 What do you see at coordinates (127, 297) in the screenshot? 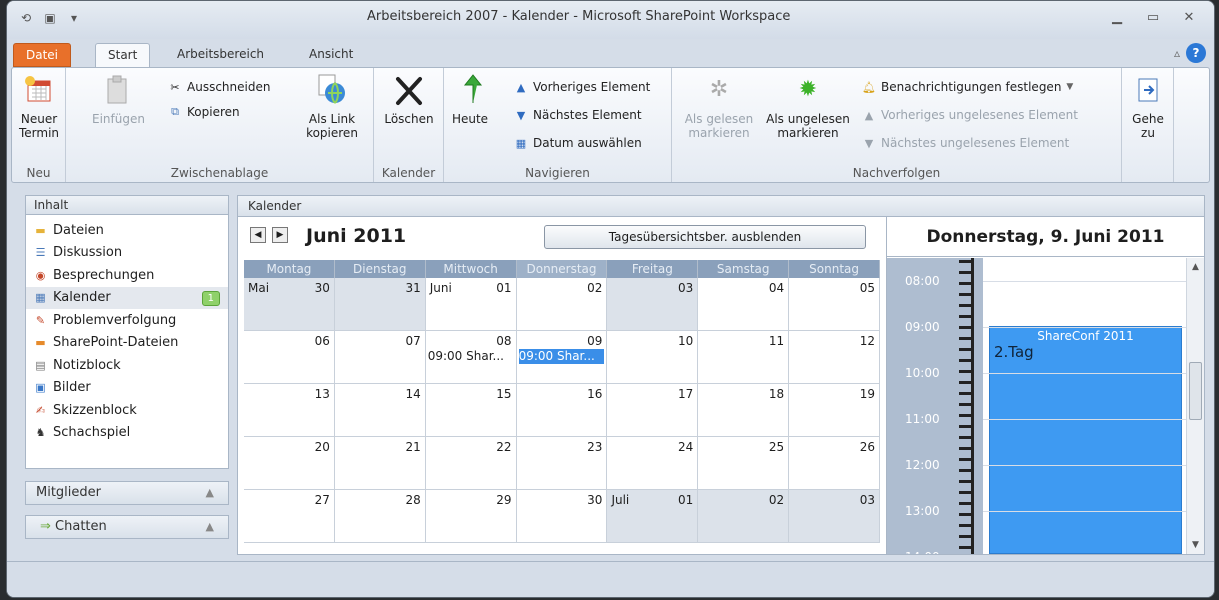
I see `content-item-3: ▦ Kalender 1` at bounding box center [127, 297].